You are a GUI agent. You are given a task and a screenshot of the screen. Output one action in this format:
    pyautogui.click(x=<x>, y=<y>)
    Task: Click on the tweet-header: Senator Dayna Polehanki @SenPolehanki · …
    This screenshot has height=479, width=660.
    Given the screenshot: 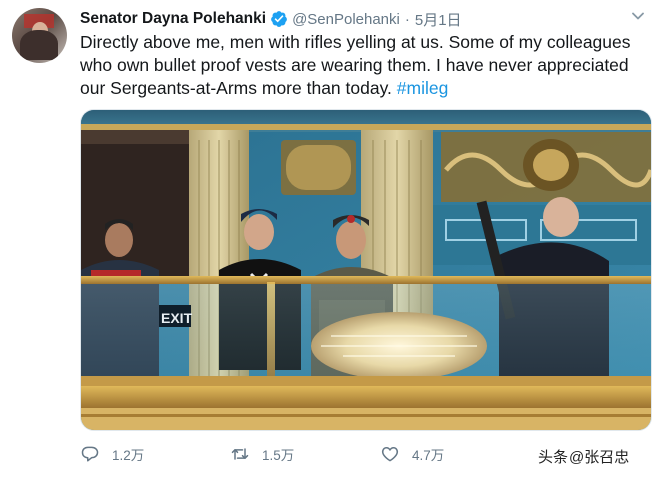 What is the action you would take?
    pyautogui.click(x=364, y=19)
    